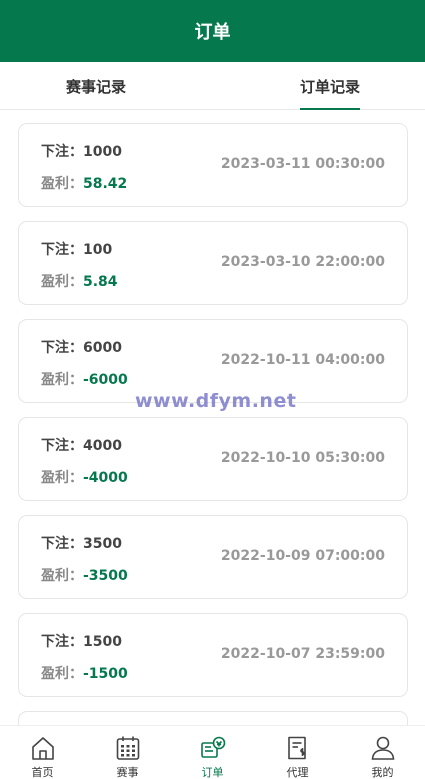  I want to click on bottom-nav: 首页 赛事 订单 代理 我的, so click(212, 752).